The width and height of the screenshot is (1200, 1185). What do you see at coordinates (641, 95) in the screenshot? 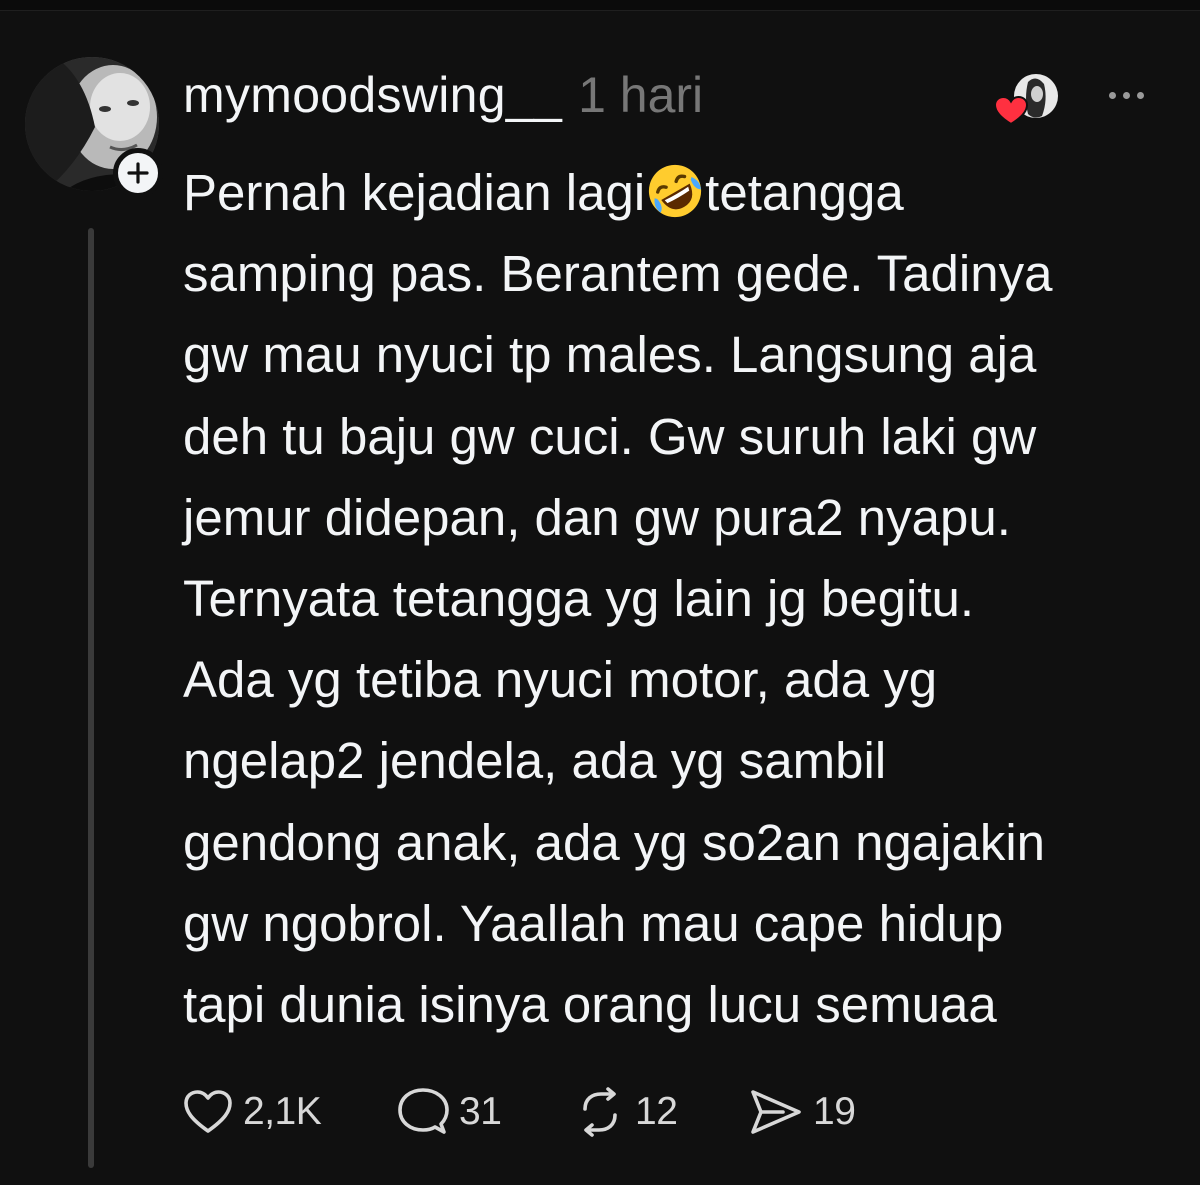
I see `timestamp: 1 hari` at bounding box center [641, 95].